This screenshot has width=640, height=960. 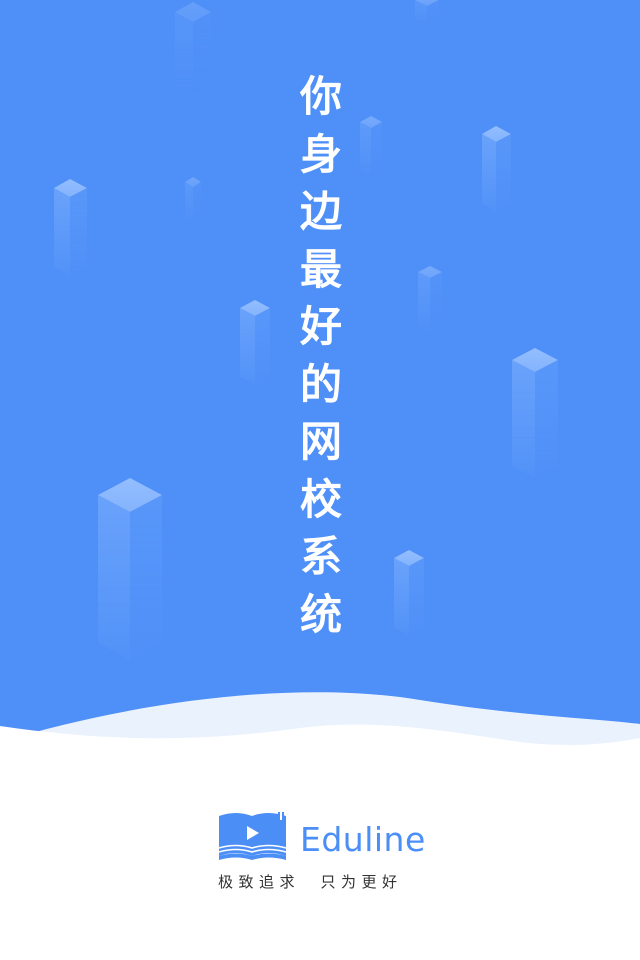 What do you see at coordinates (320, 384) in the screenshot?
I see `slogan-char: 的` at bounding box center [320, 384].